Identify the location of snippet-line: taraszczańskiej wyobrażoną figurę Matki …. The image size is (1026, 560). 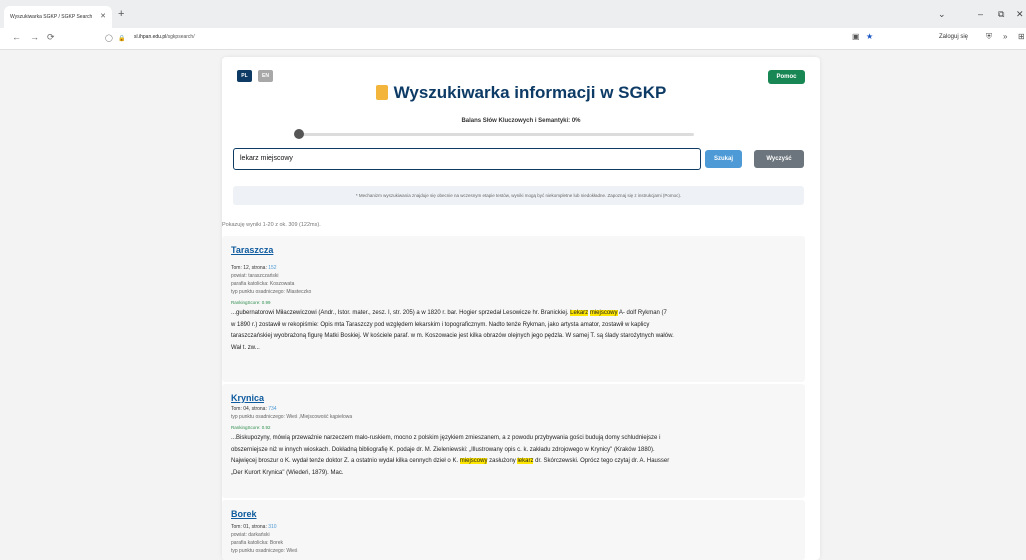
(452, 336).